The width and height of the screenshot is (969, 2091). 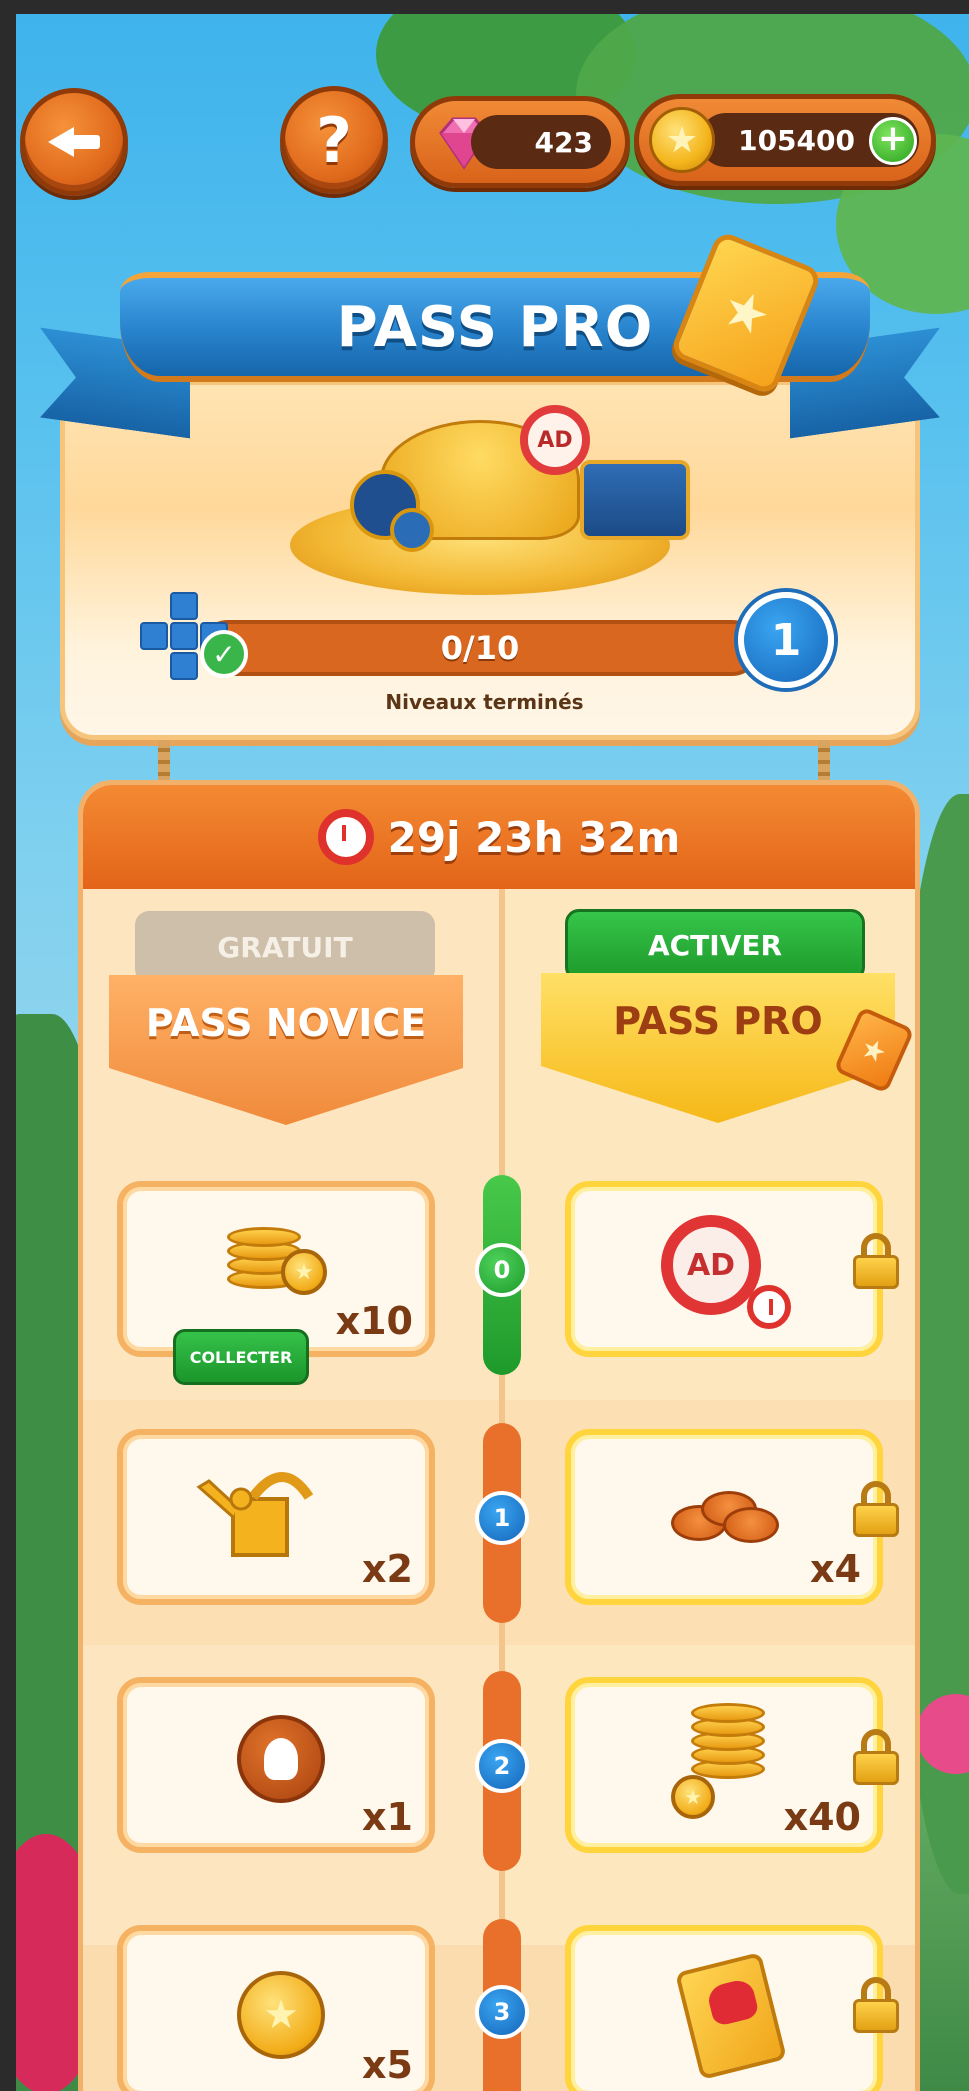 What do you see at coordinates (387, 1817) in the screenshot?
I see `reward-quantity: x1` at bounding box center [387, 1817].